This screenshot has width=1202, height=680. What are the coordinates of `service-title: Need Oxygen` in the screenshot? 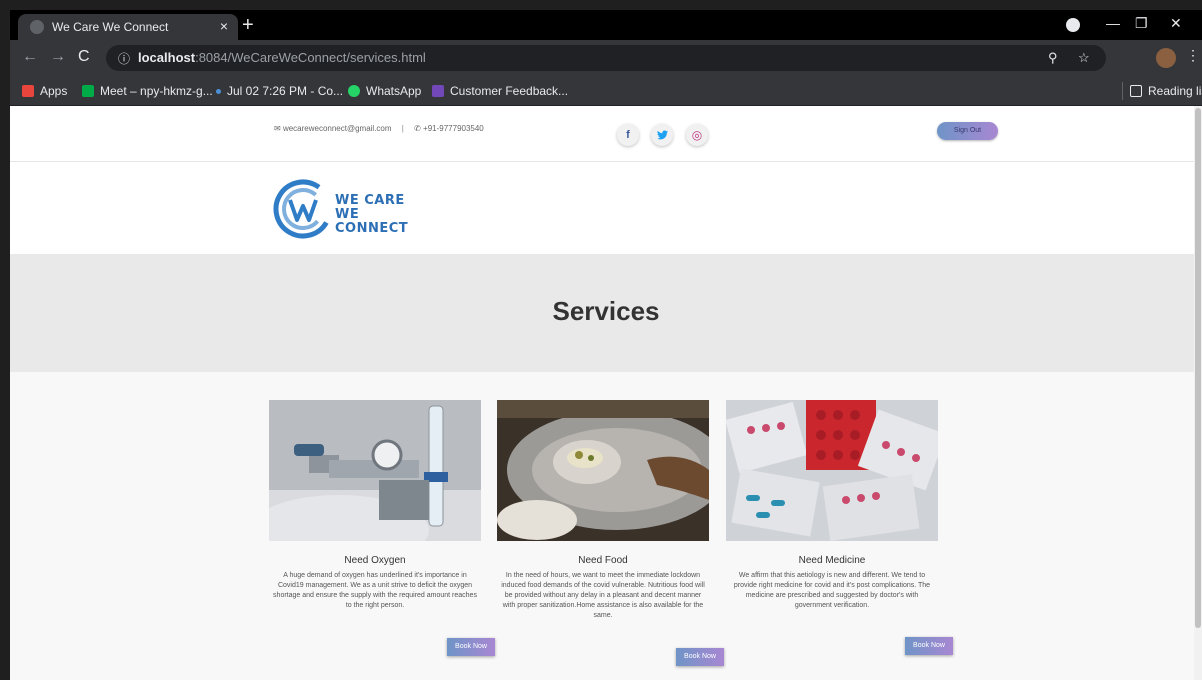 It's located at (375, 560).